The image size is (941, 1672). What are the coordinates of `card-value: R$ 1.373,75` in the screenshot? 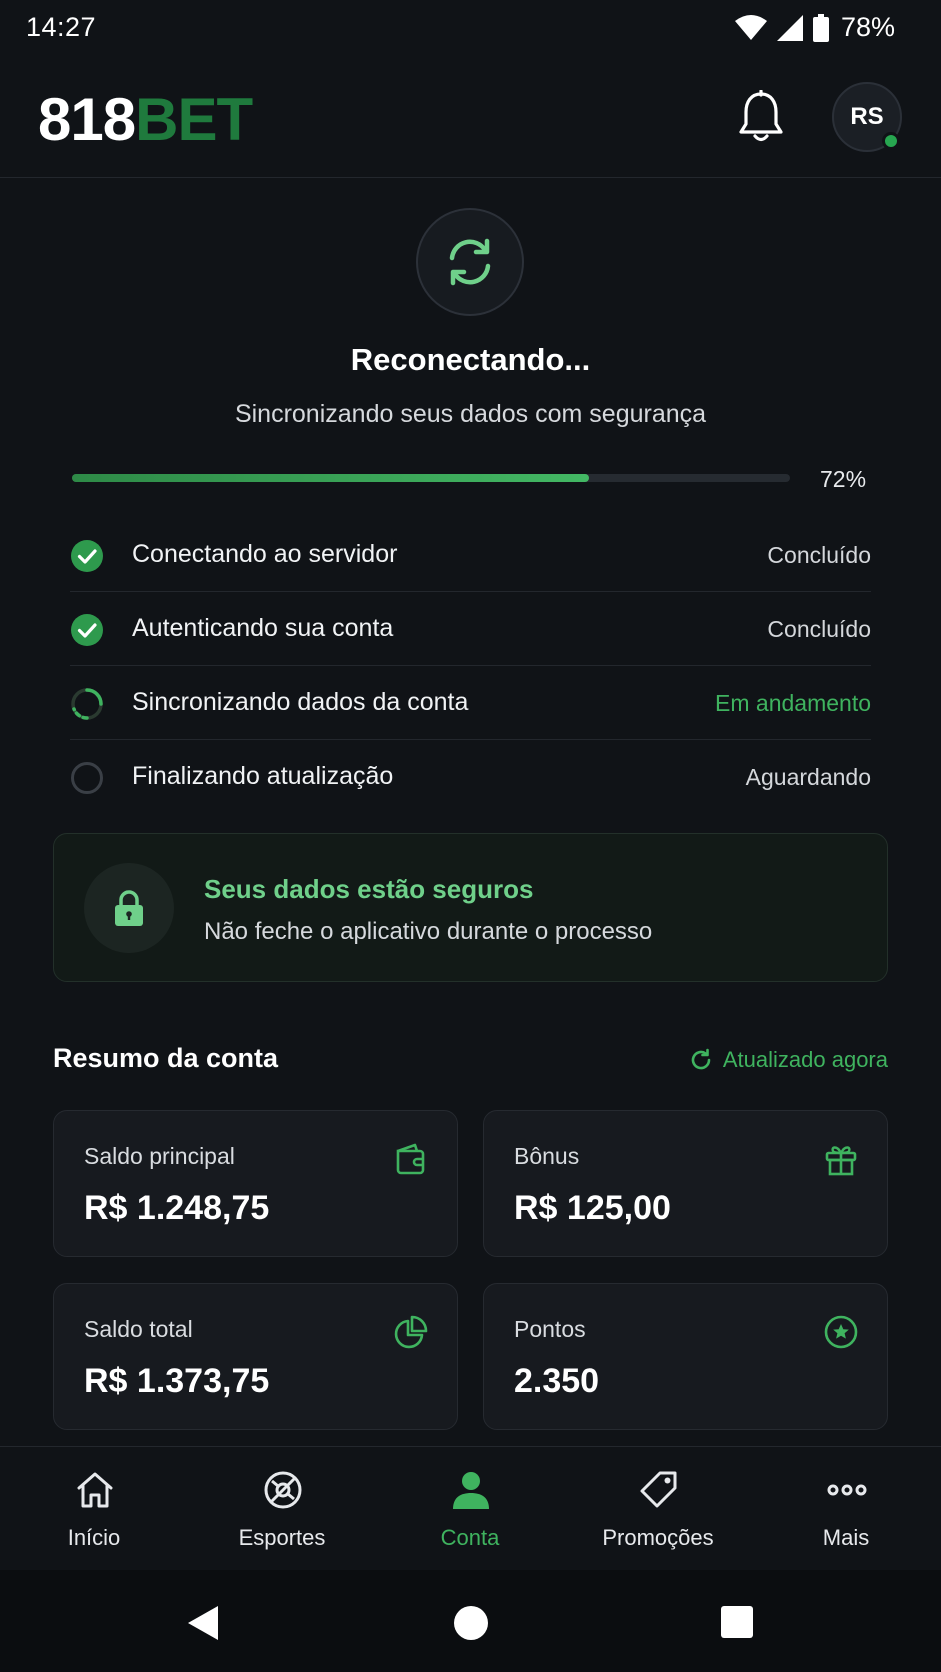 It's located at (177, 1381).